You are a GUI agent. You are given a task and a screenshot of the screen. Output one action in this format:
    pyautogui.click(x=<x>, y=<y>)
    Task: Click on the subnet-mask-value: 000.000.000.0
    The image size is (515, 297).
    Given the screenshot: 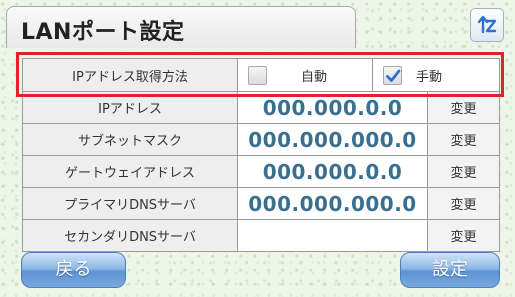 What is the action you would take?
    pyautogui.click(x=332, y=139)
    